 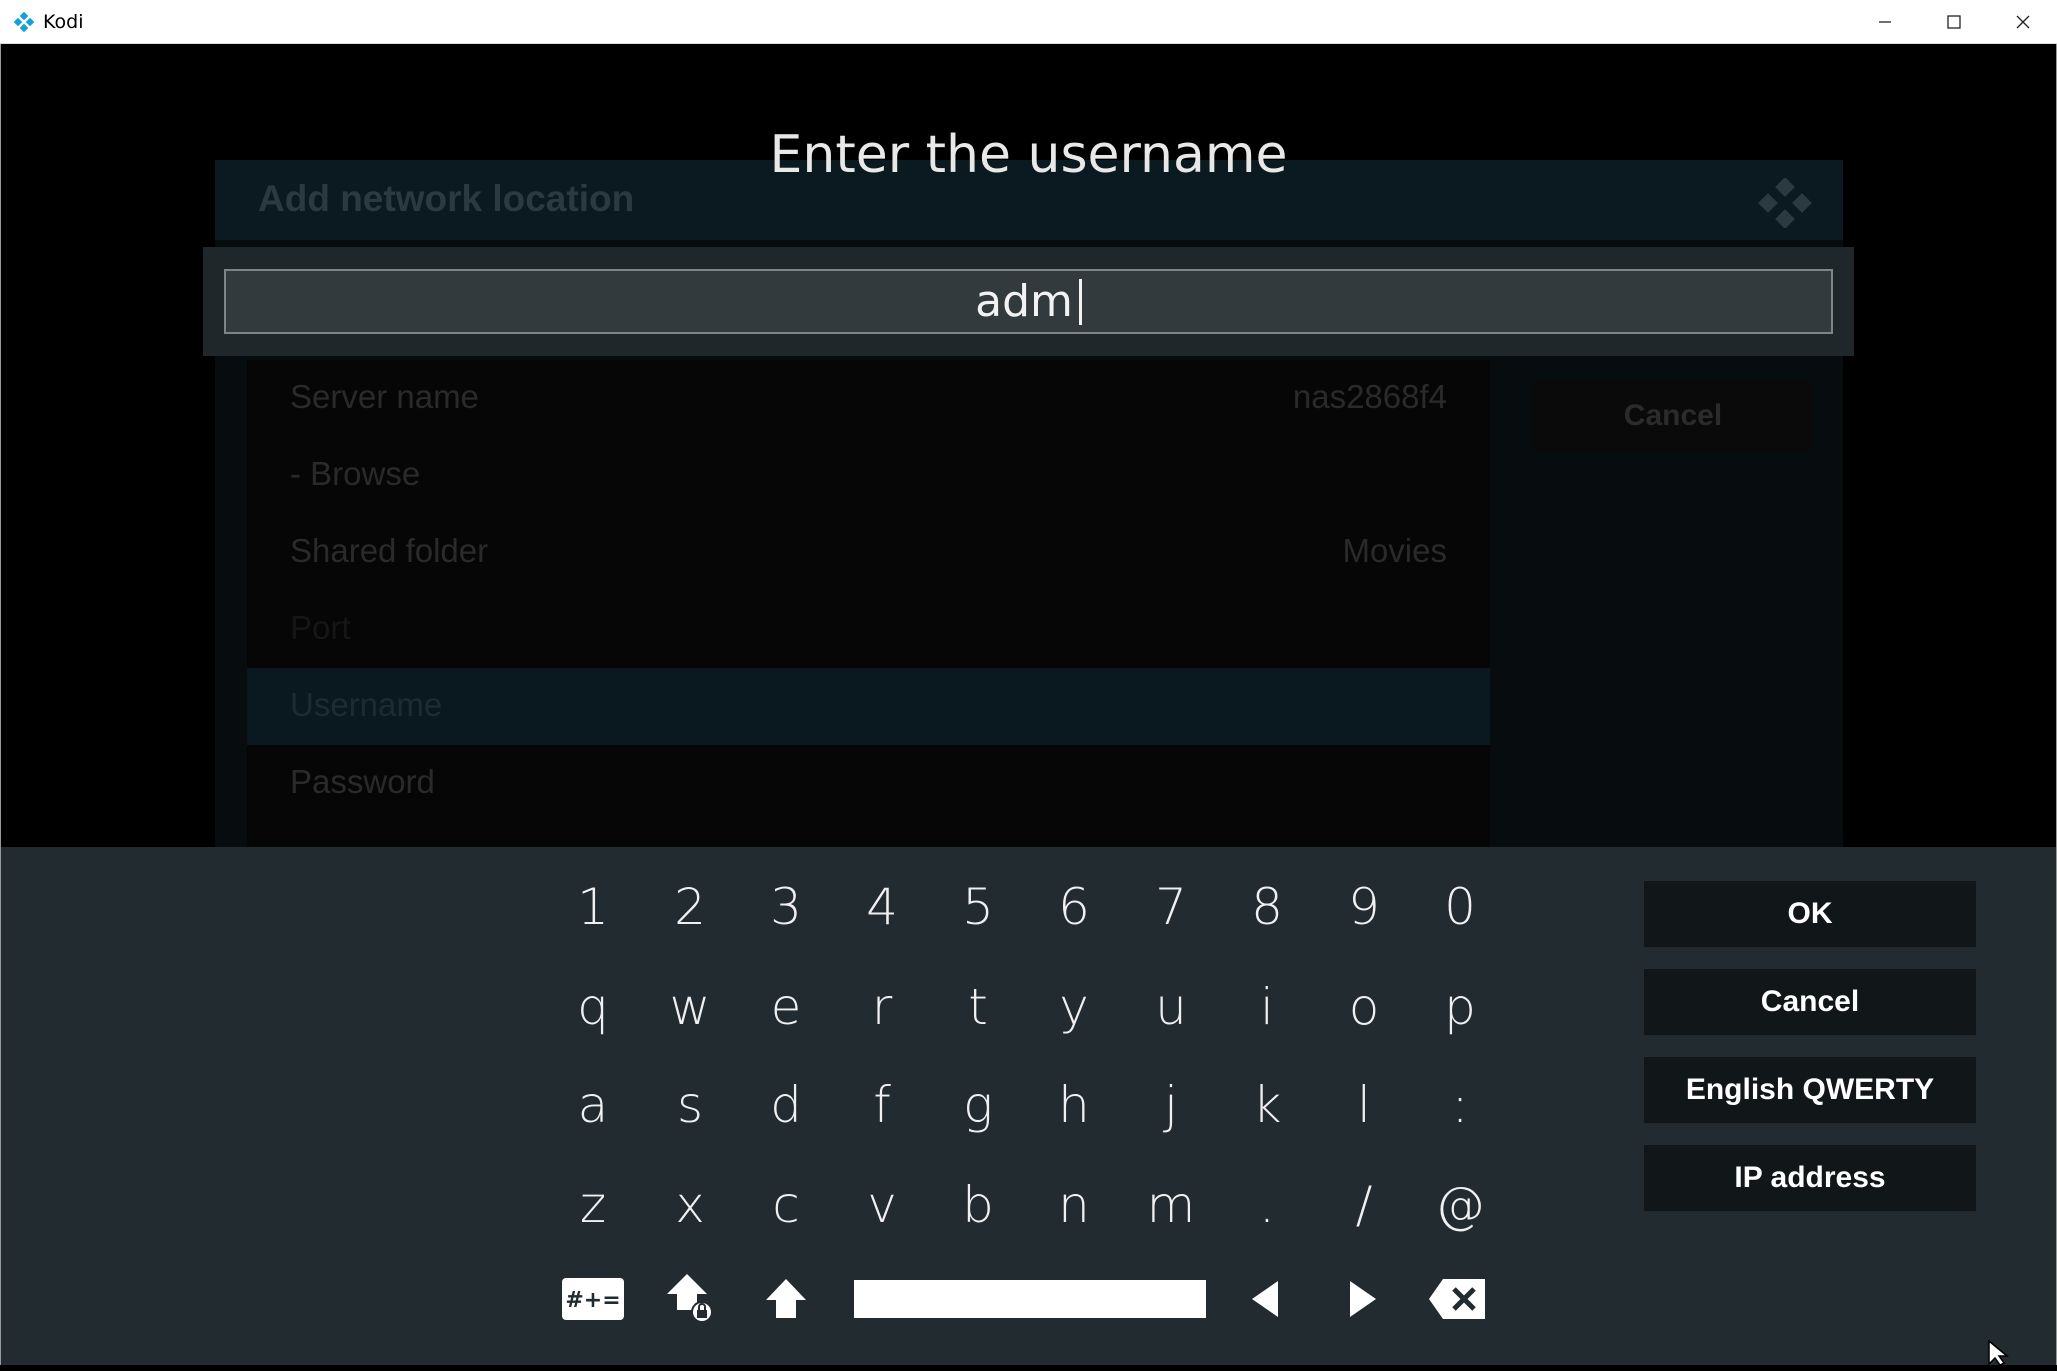 I want to click on key-0-2: 3, so click(x=786, y=907).